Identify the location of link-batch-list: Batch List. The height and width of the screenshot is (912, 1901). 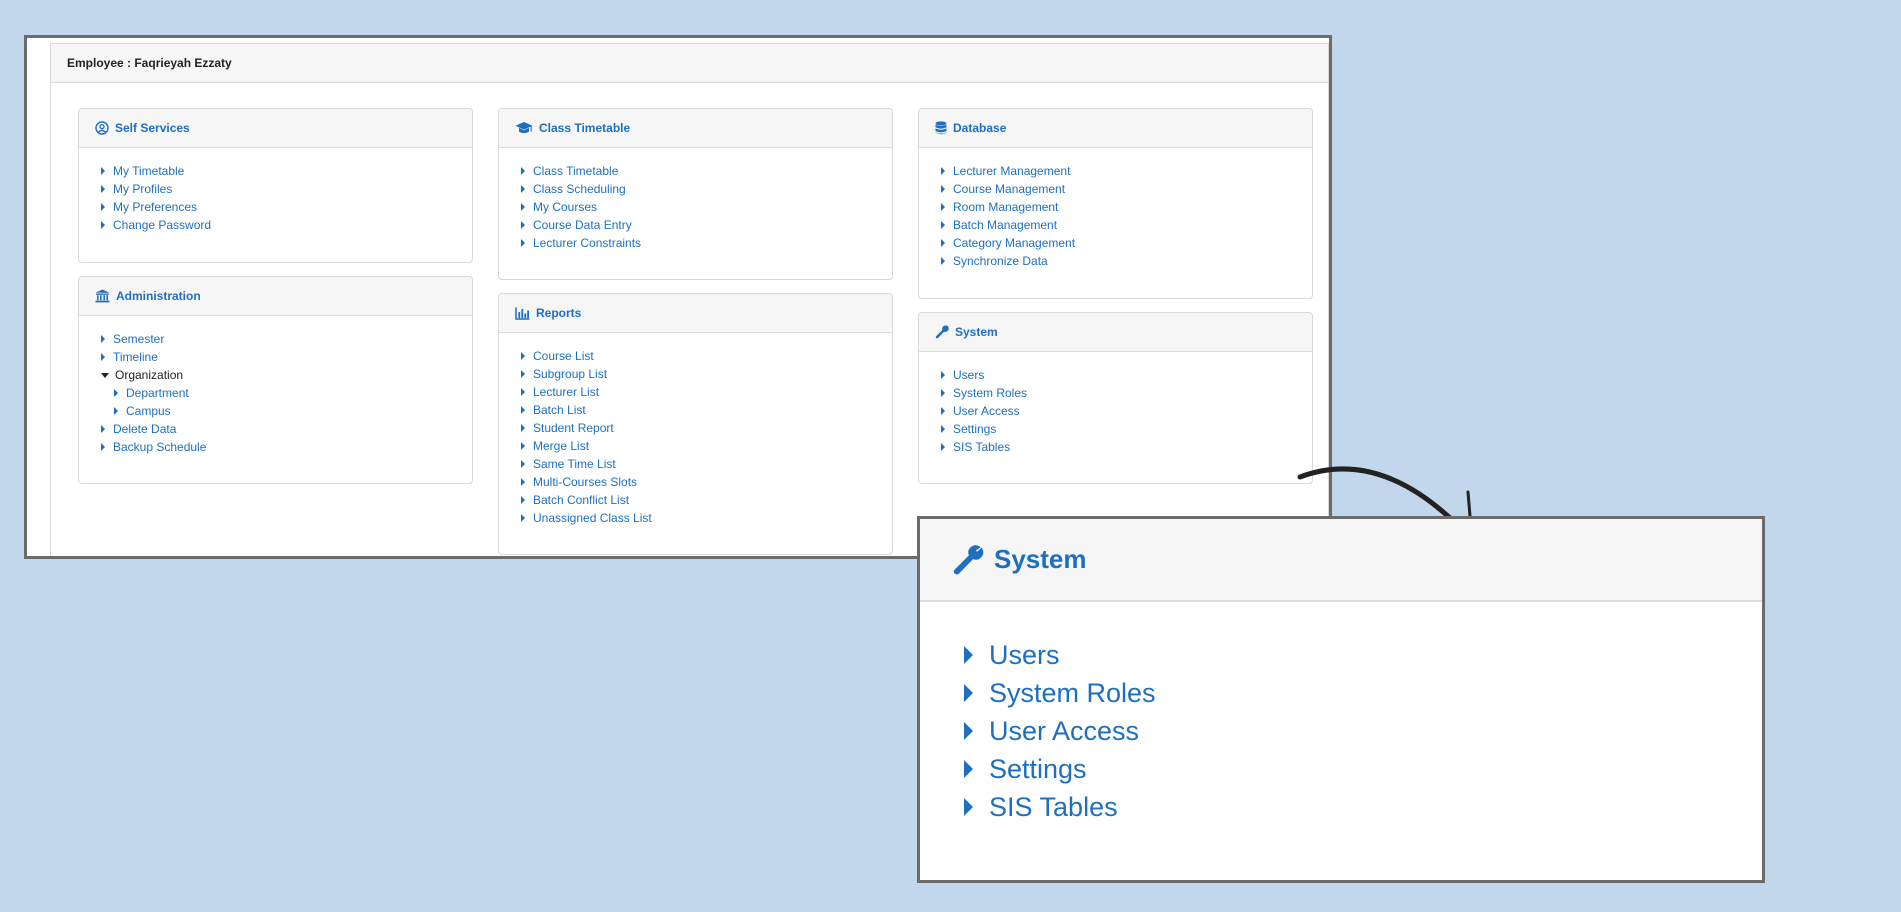
(706, 410).